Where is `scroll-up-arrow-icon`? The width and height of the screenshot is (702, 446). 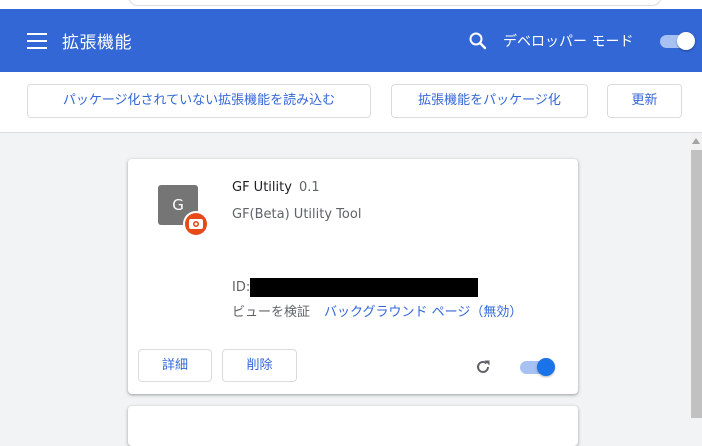 scroll-up-arrow-icon is located at coordinates (696, 141).